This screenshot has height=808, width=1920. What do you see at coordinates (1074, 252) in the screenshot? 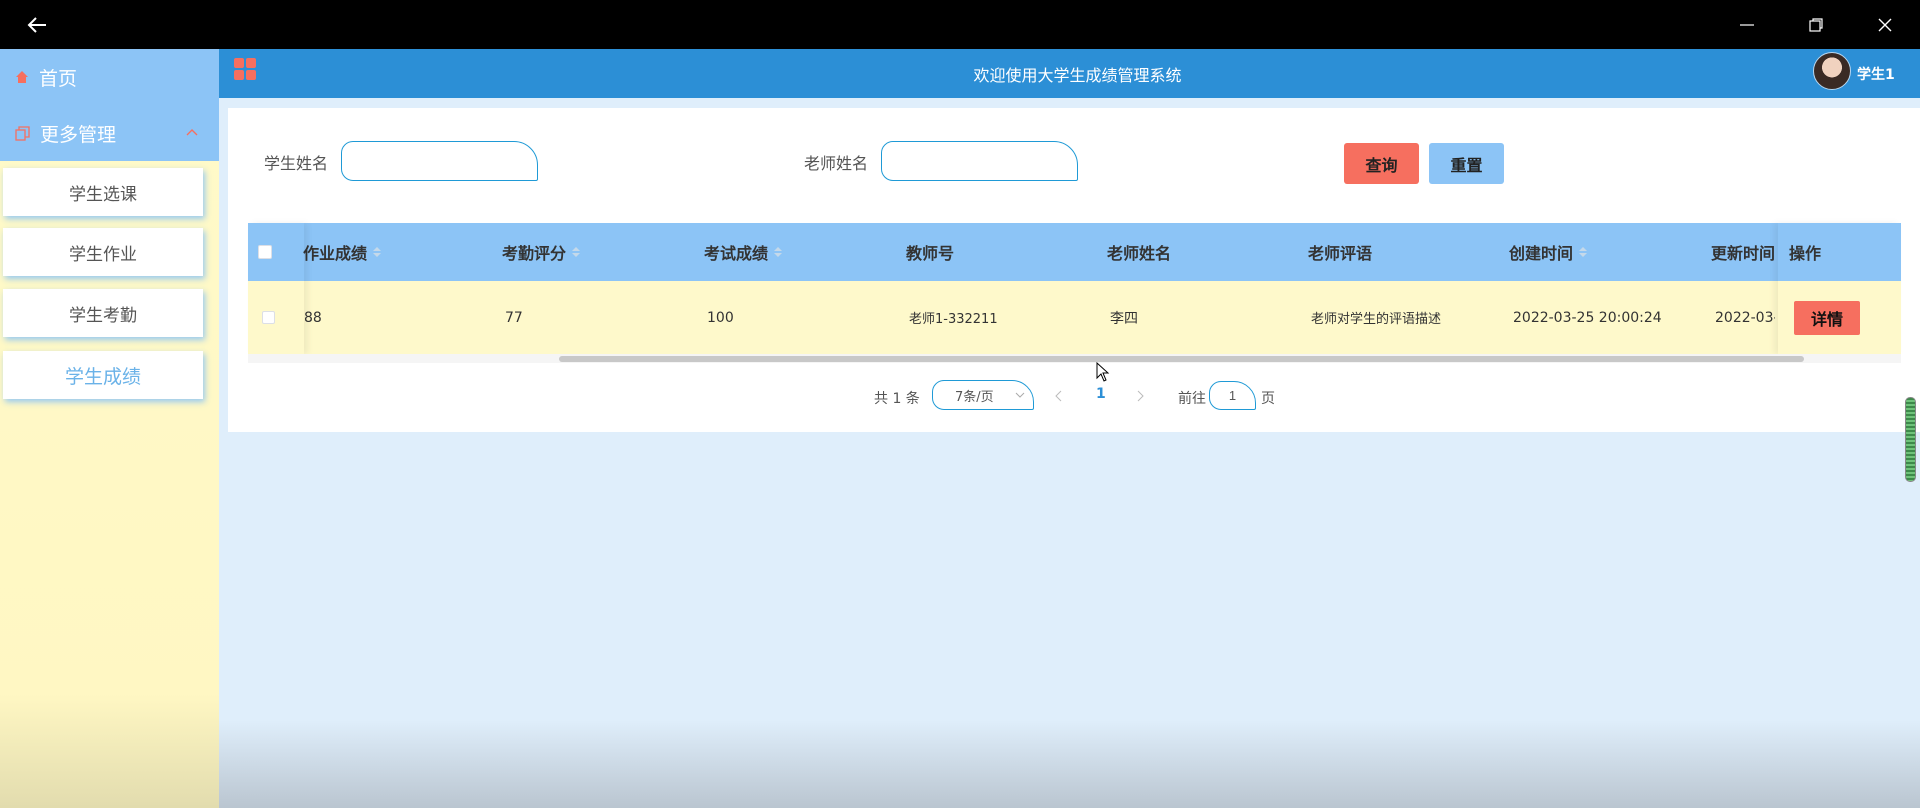
I see `table-header: 作业成绩 考勤评分 考试成绩 教师号 老师姓名 老师评语 创建时间 更新时间` at bounding box center [1074, 252].